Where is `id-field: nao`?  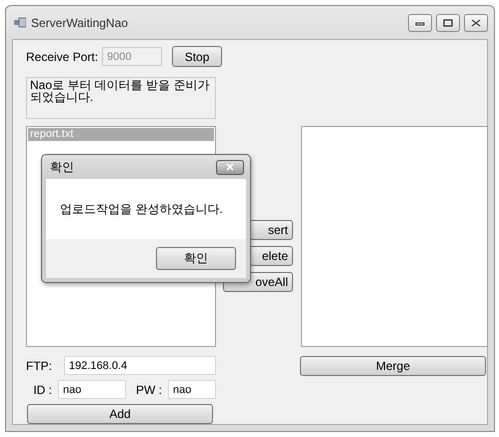 id-field: nao is located at coordinates (92, 389).